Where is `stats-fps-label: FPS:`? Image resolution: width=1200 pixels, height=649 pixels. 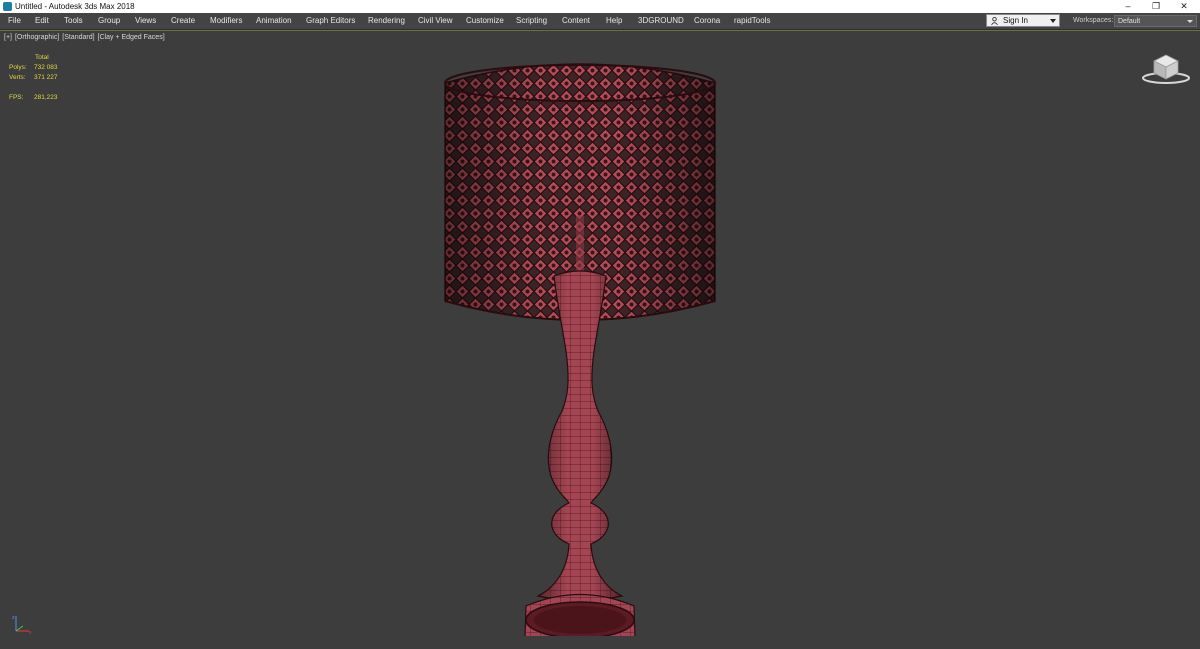 stats-fps-label: FPS: is located at coordinates (16, 97).